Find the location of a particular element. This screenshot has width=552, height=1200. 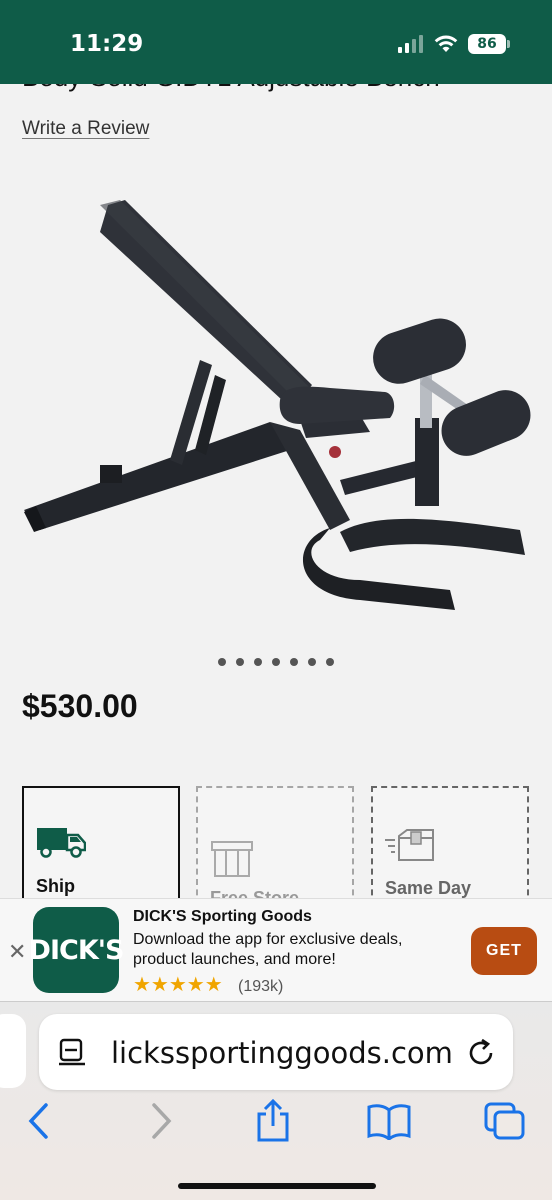

back-icon is located at coordinates (40, 1121).